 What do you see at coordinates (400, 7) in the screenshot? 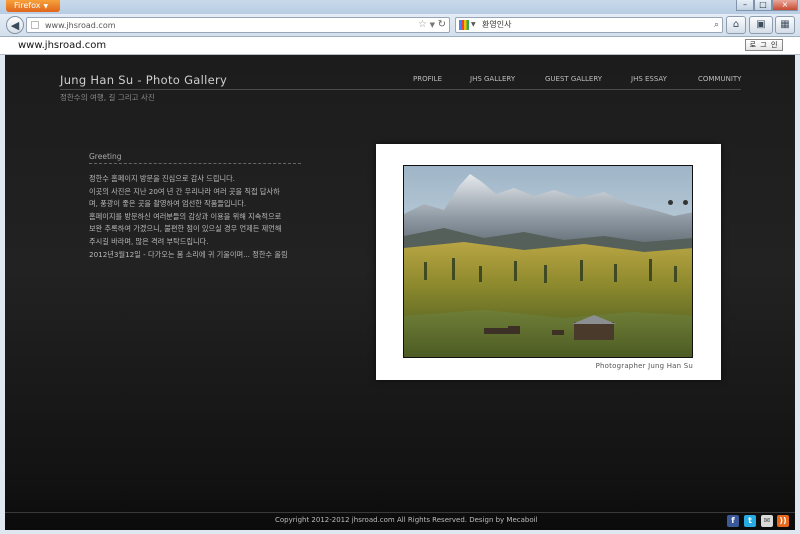
I see `browser-titlebar: Firefox ▼ – □ ×` at bounding box center [400, 7].